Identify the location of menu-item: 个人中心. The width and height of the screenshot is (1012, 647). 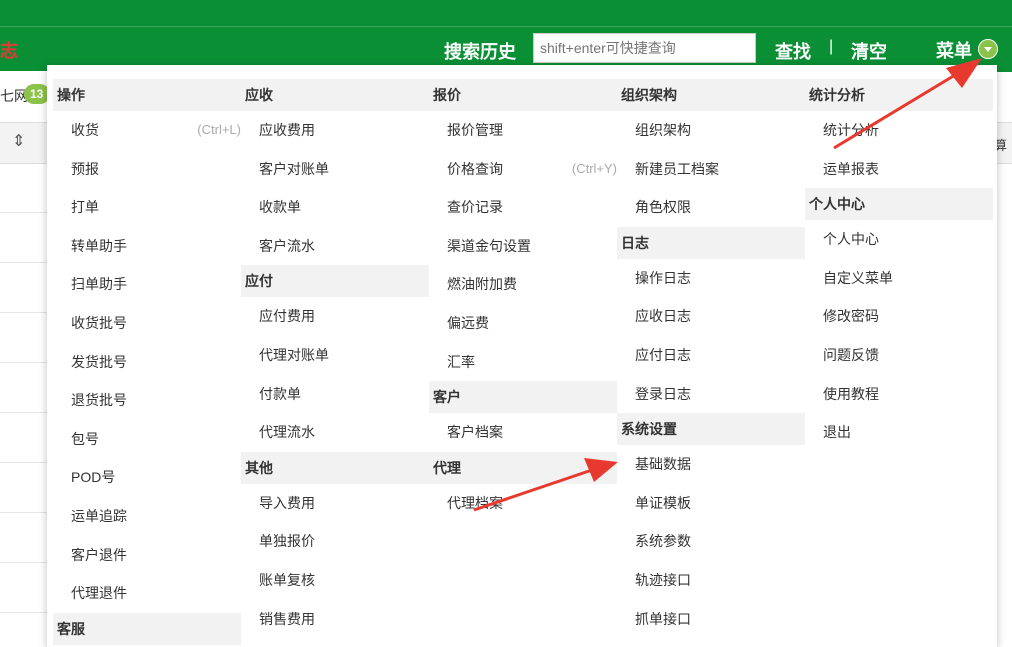
(899, 239).